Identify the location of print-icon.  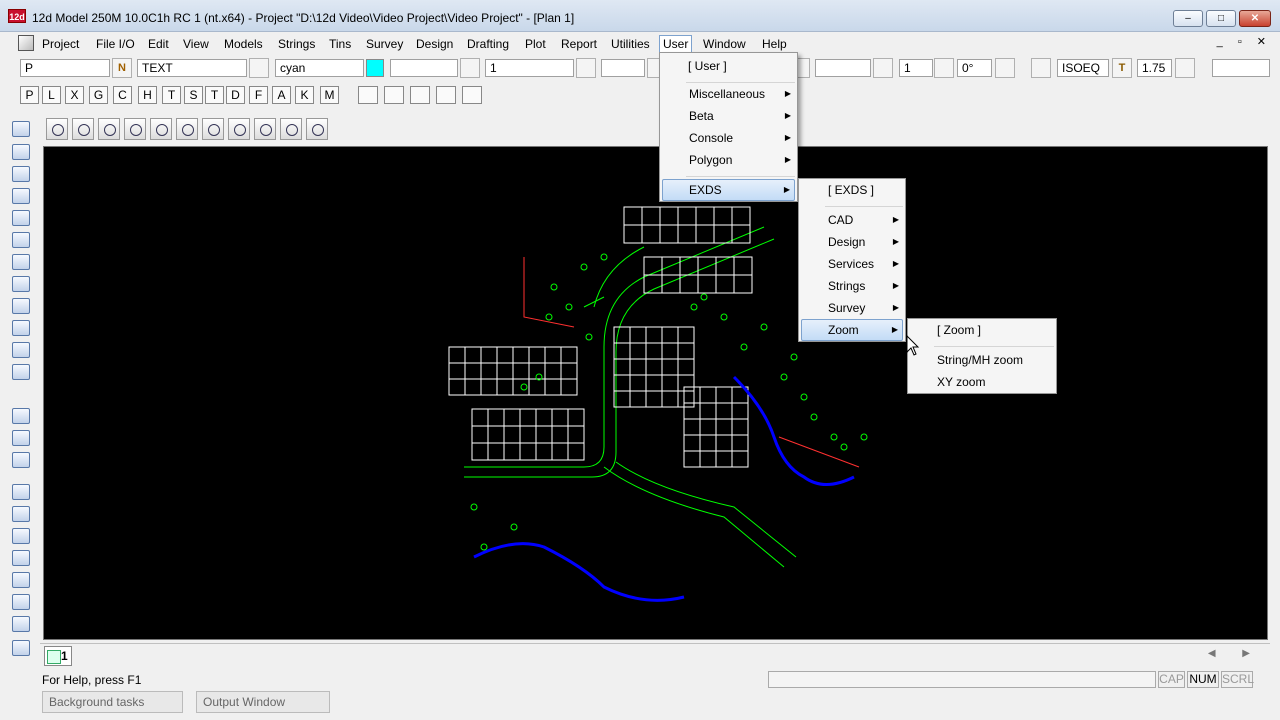
(317, 129).